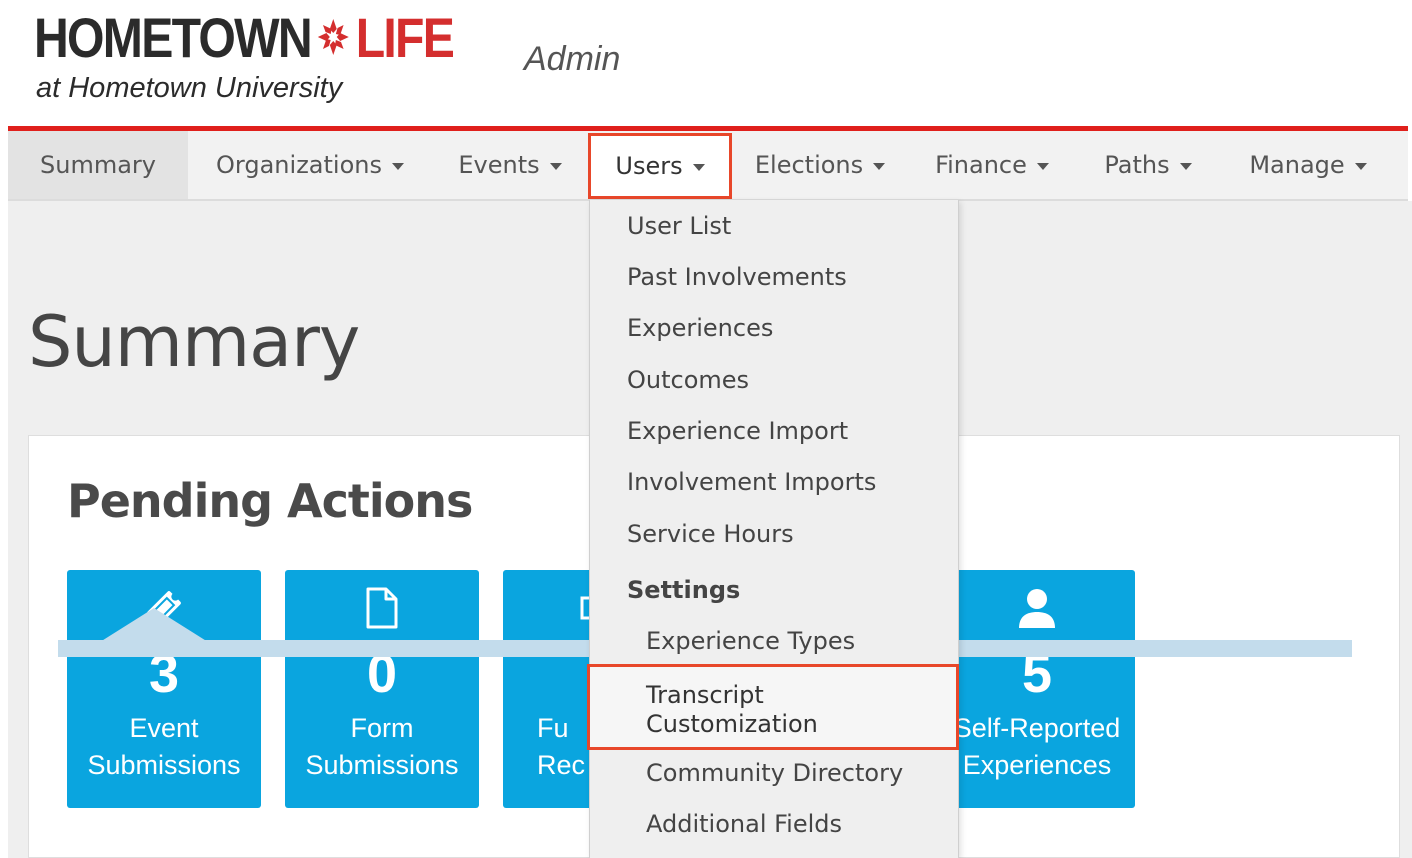  What do you see at coordinates (688, 380) in the screenshot?
I see `menu-item-outcomes: Outcomes` at bounding box center [688, 380].